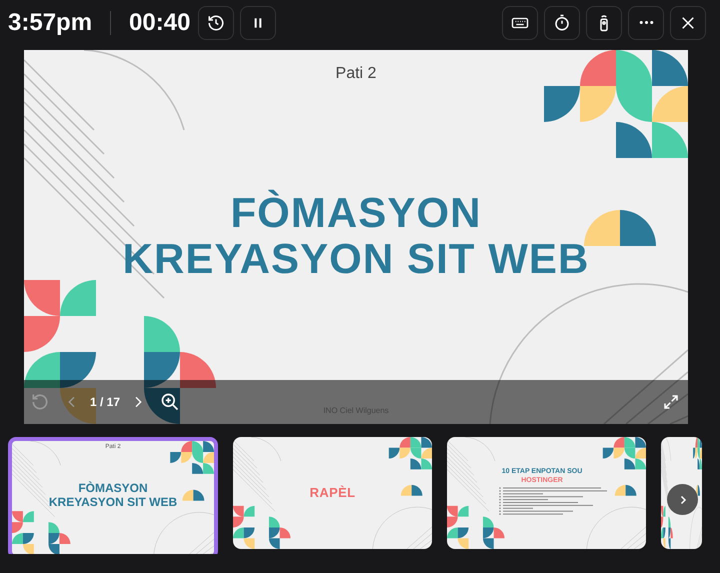 The width and height of the screenshot is (720, 573). Describe the element at coordinates (356, 236) in the screenshot. I see `slide-title: FÒMASYON KREYASYON SIT WEB` at that location.